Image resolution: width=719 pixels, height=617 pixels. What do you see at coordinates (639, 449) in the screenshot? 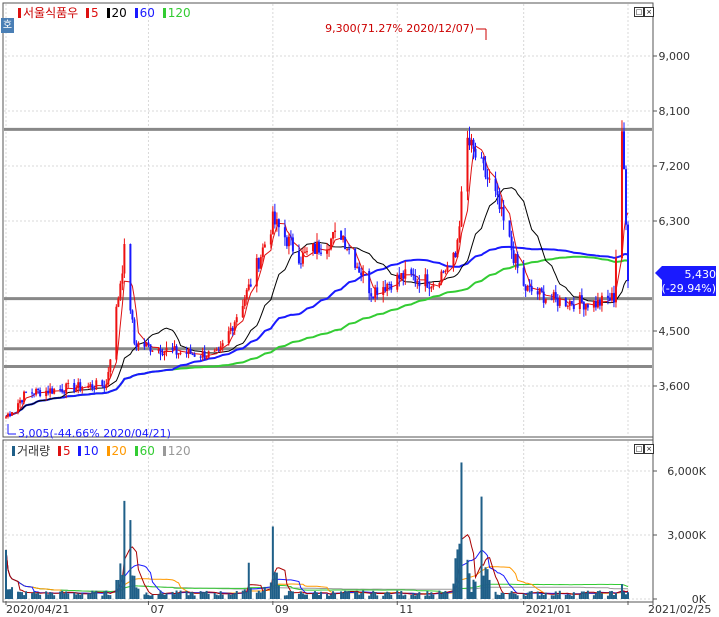
I see `volume-maximize-button: □` at bounding box center [639, 449].